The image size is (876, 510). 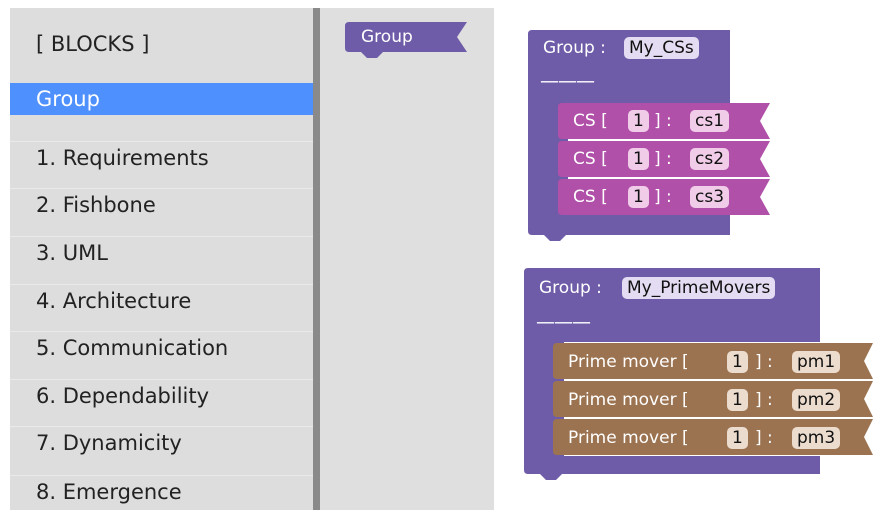 What do you see at coordinates (161, 491) in the screenshot?
I see `category-emergence: 8. Emergence` at bounding box center [161, 491].